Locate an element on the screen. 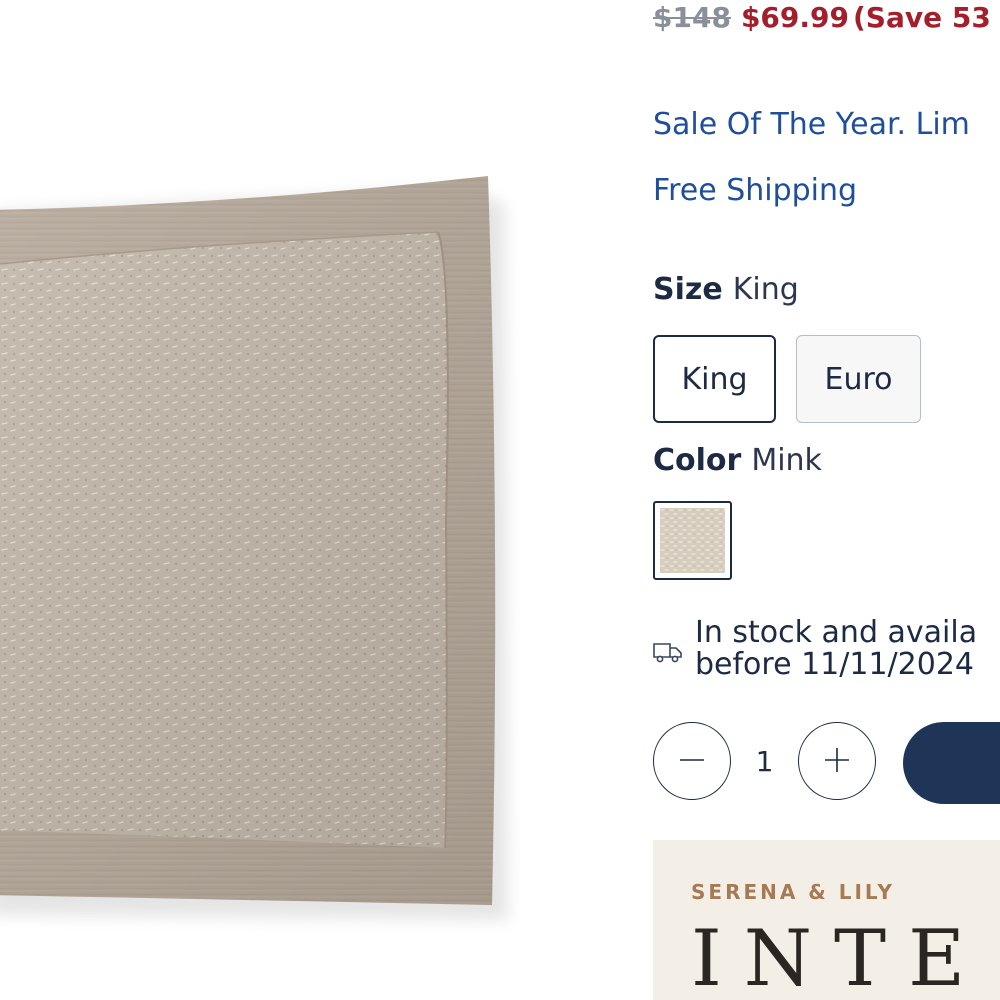 Image resolution: width=1000 pixels, height=1000 pixels. color-label-title: Color is located at coordinates (697, 460).